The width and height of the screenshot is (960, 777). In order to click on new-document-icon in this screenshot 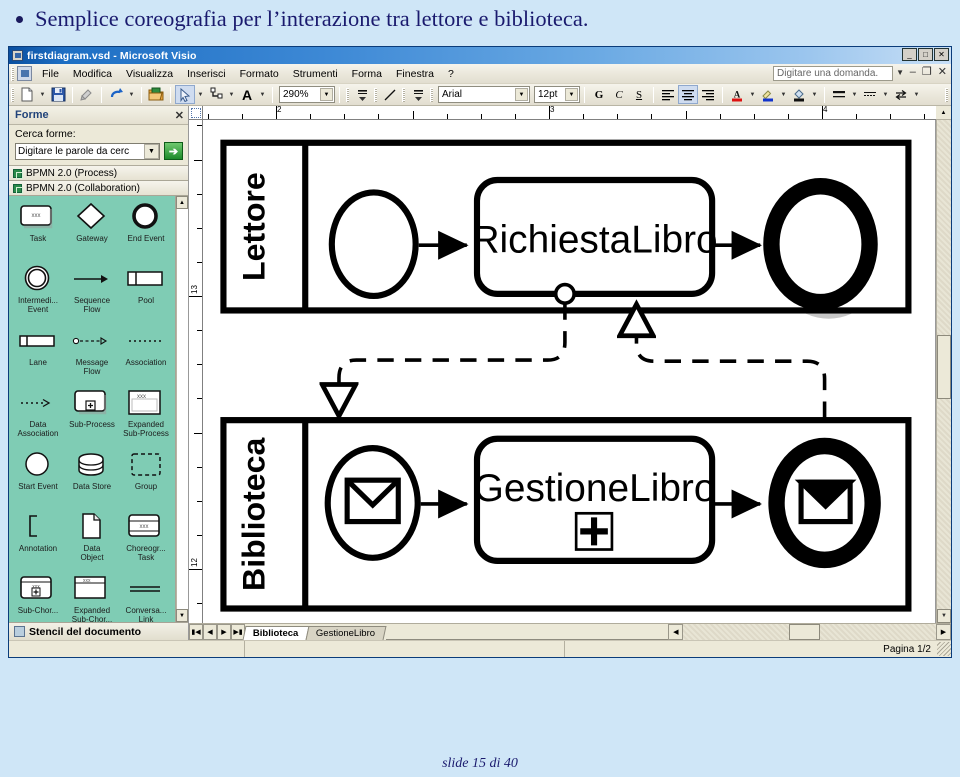, I will do `click(27, 94)`.